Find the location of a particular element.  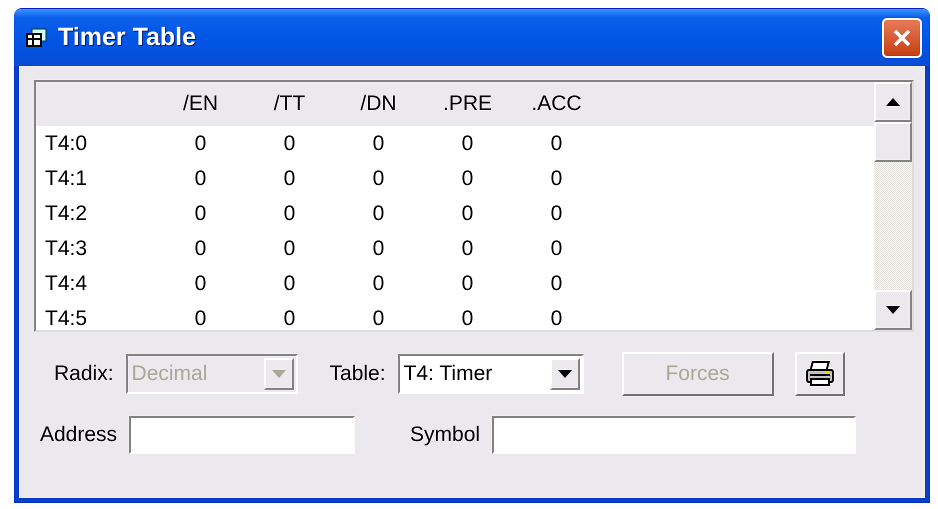

print-button is located at coordinates (819, 374).